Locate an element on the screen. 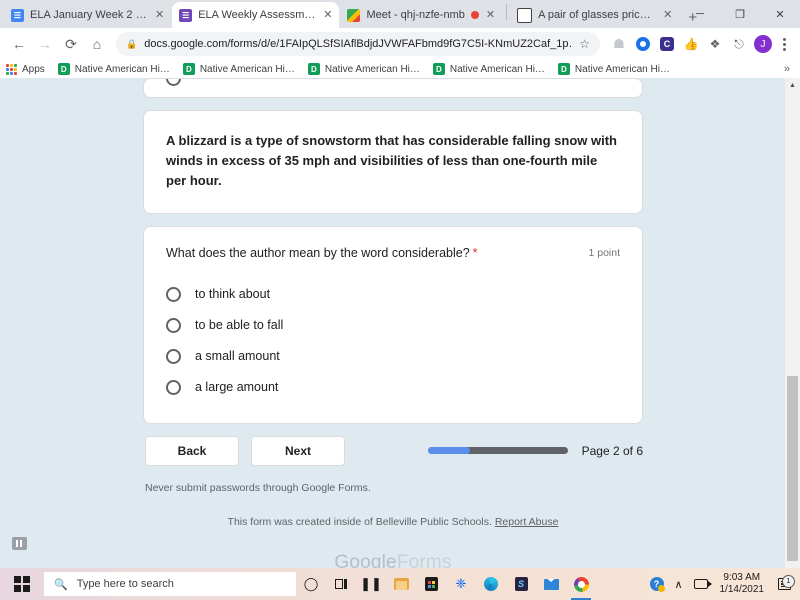 The height and width of the screenshot is (600, 800). back-button: Back is located at coordinates (192, 450).